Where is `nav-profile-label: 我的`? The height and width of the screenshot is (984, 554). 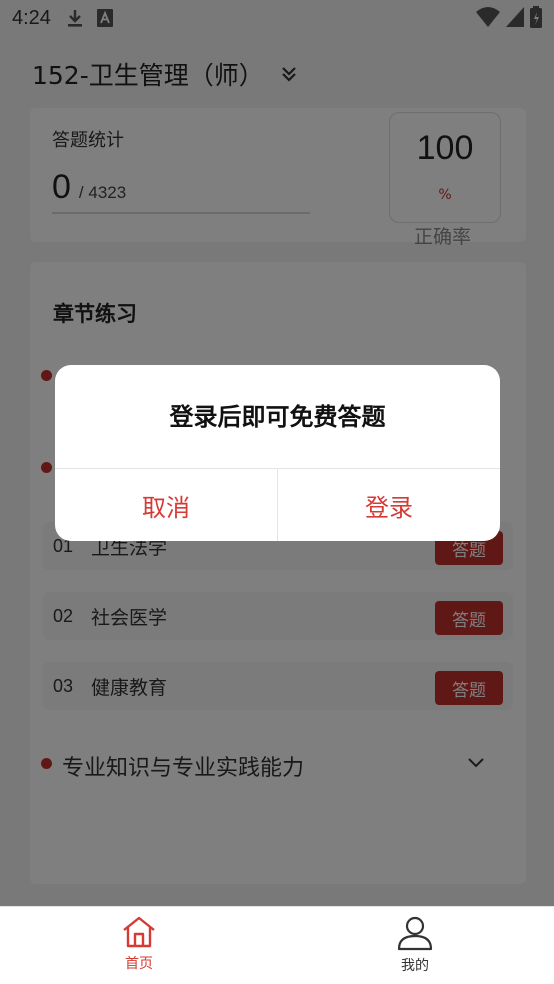
nav-profile-label: 我的 is located at coordinates (415, 966).